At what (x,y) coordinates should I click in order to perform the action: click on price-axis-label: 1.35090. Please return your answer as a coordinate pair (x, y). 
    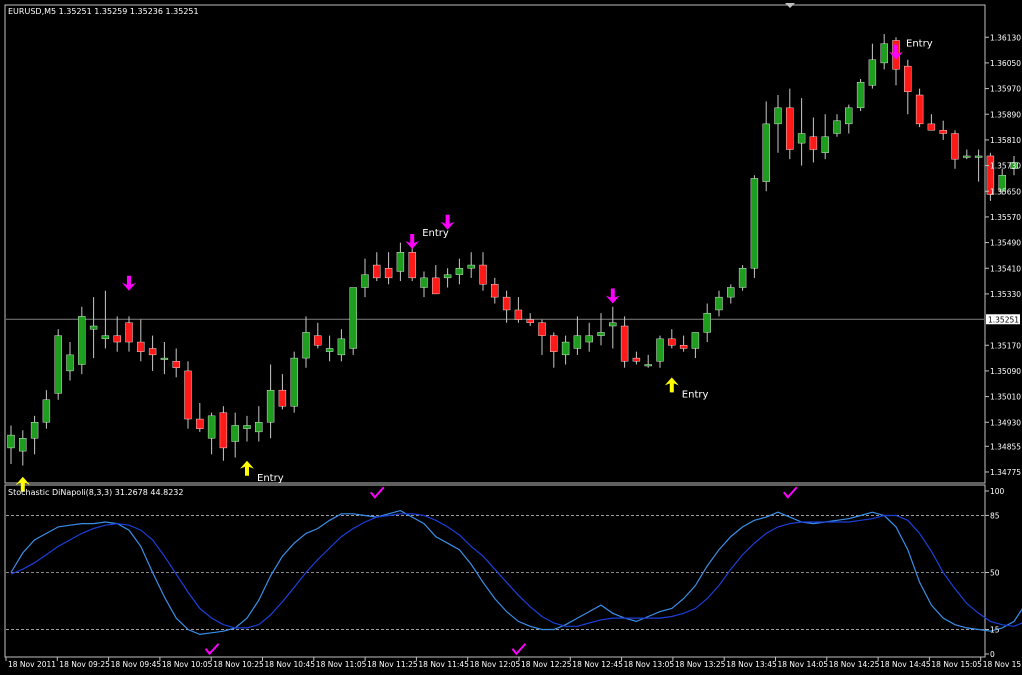
    Looking at the image, I should click on (1005, 371).